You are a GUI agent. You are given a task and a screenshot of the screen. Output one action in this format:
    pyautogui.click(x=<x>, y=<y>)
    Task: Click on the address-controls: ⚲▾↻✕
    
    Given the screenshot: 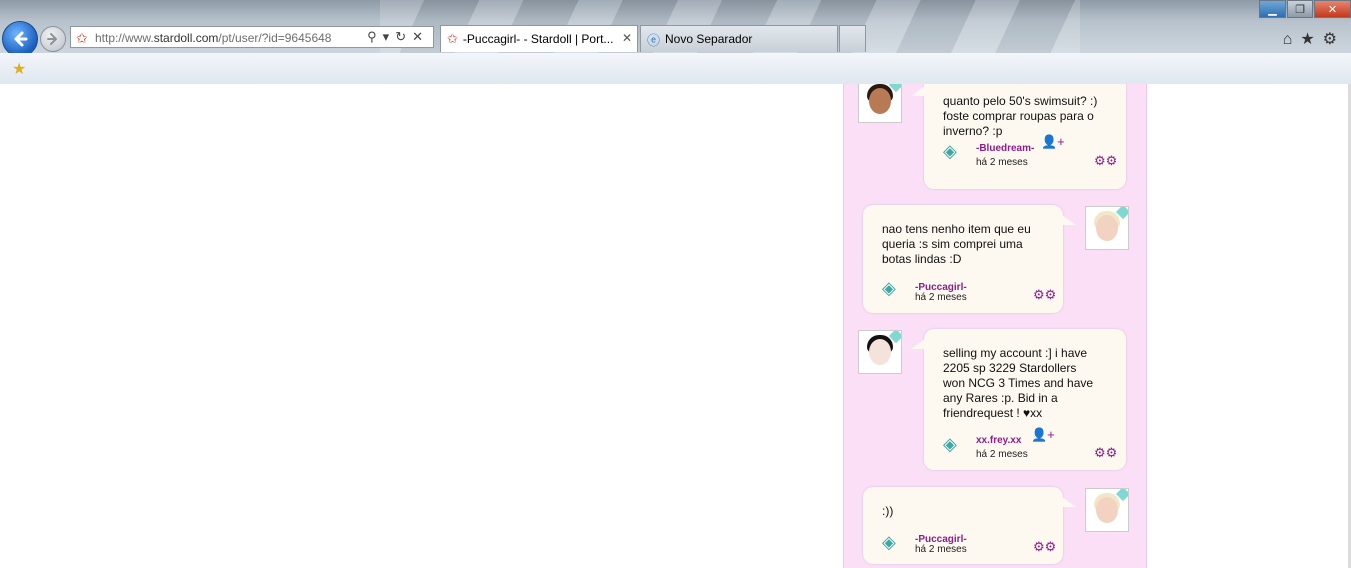 What is the action you would take?
    pyautogui.click(x=398, y=37)
    